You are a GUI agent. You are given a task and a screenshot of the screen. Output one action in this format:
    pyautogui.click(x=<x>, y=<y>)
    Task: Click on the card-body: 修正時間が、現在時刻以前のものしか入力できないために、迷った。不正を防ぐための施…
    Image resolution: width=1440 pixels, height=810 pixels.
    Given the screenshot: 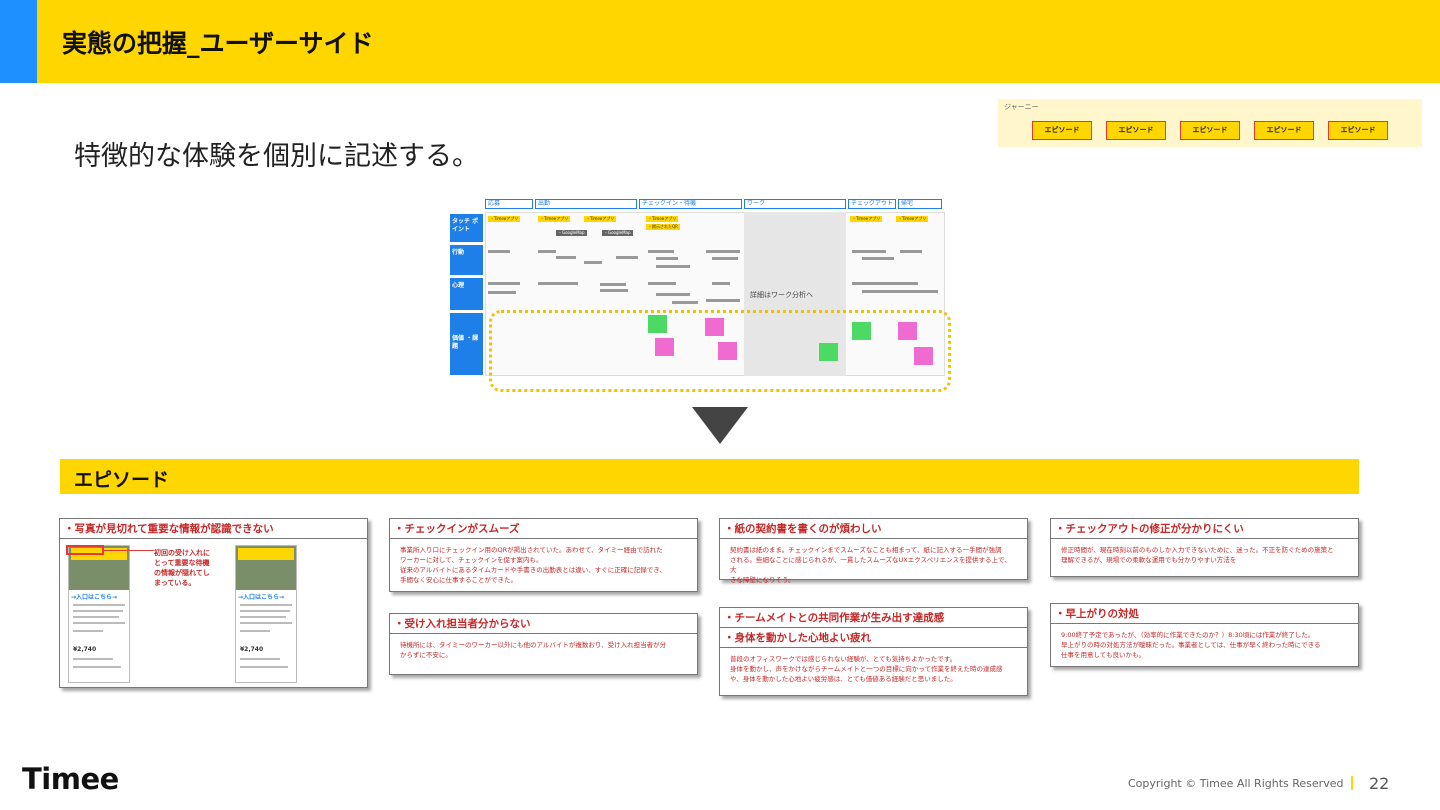 What is the action you would take?
    pyautogui.click(x=1204, y=555)
    